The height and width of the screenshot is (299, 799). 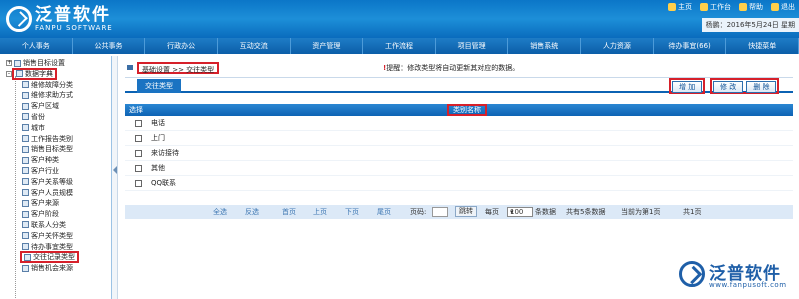 What do you see at coordinates (472, 46) in the screenshot?
I see `menu-projects: 项目管理` at bounding box center [472, 46].